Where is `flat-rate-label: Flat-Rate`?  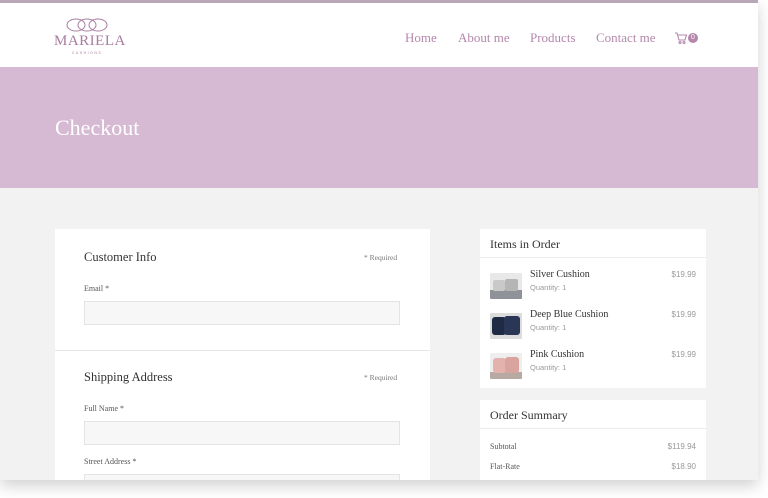
flat-rate-label: Flat-Rate is located at coordinates (505, 466).